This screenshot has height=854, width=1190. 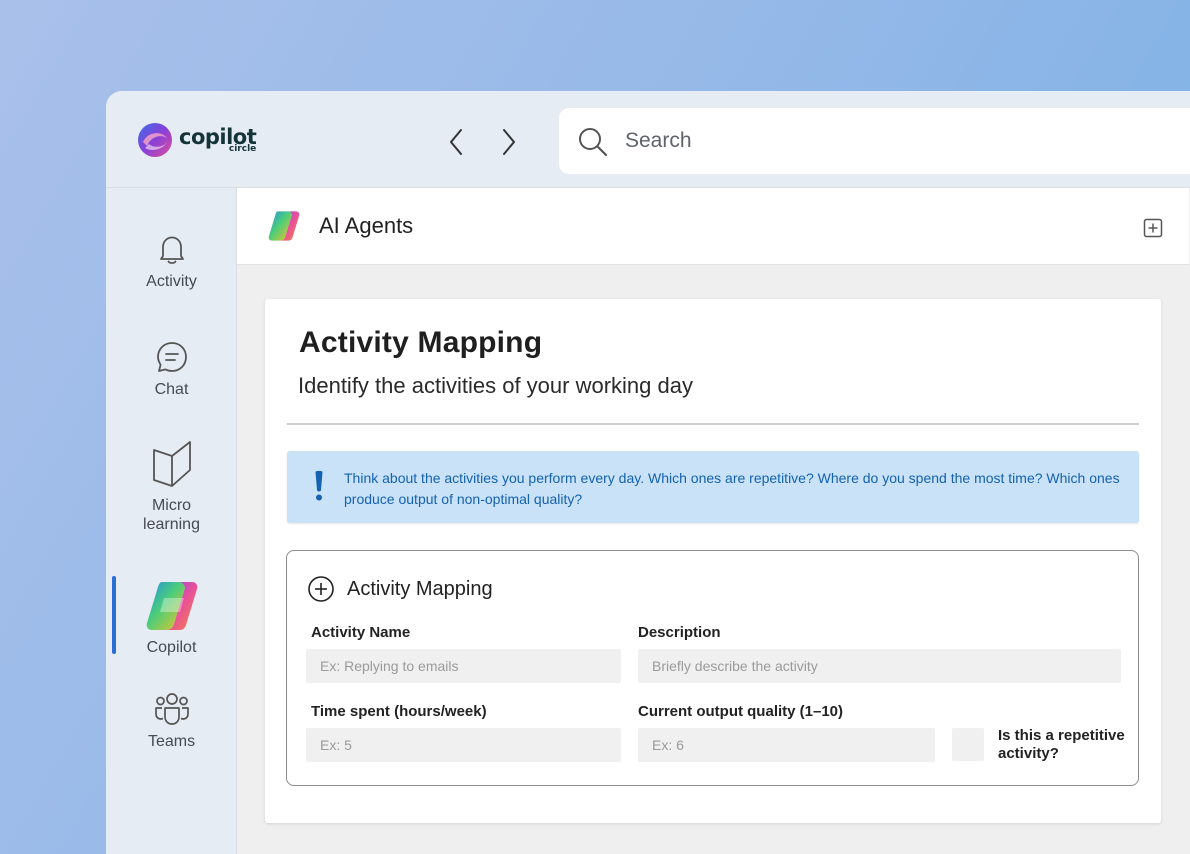 What do you see at coordinates (171, 741) in the screenshot?
I see `sidebar-item-label: Teams` at bounding box center [171, 741].